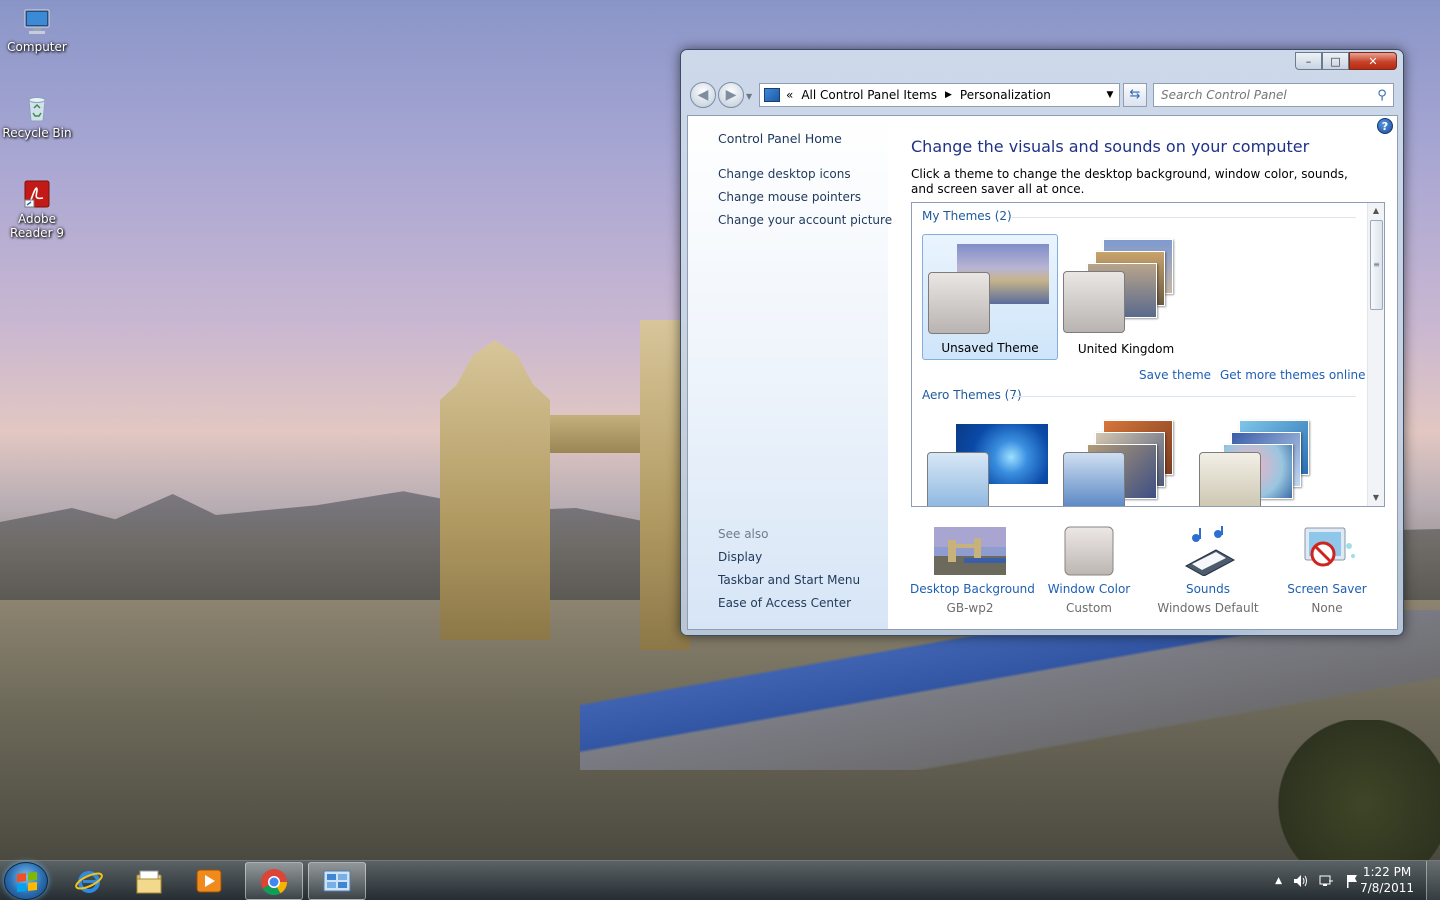  Describe the element at coordinates (780, 138) in the screenshot. I see `control-panel-home-link: Control Panel Home` at that location.